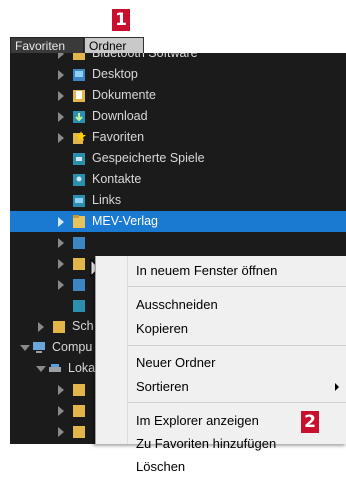 The height and width of the screenshot is (478, 346). Describe the element at coordinates (148, 158) in the screenshot. I see `tree-item-label: Gespeicherte Spiele` at that location.